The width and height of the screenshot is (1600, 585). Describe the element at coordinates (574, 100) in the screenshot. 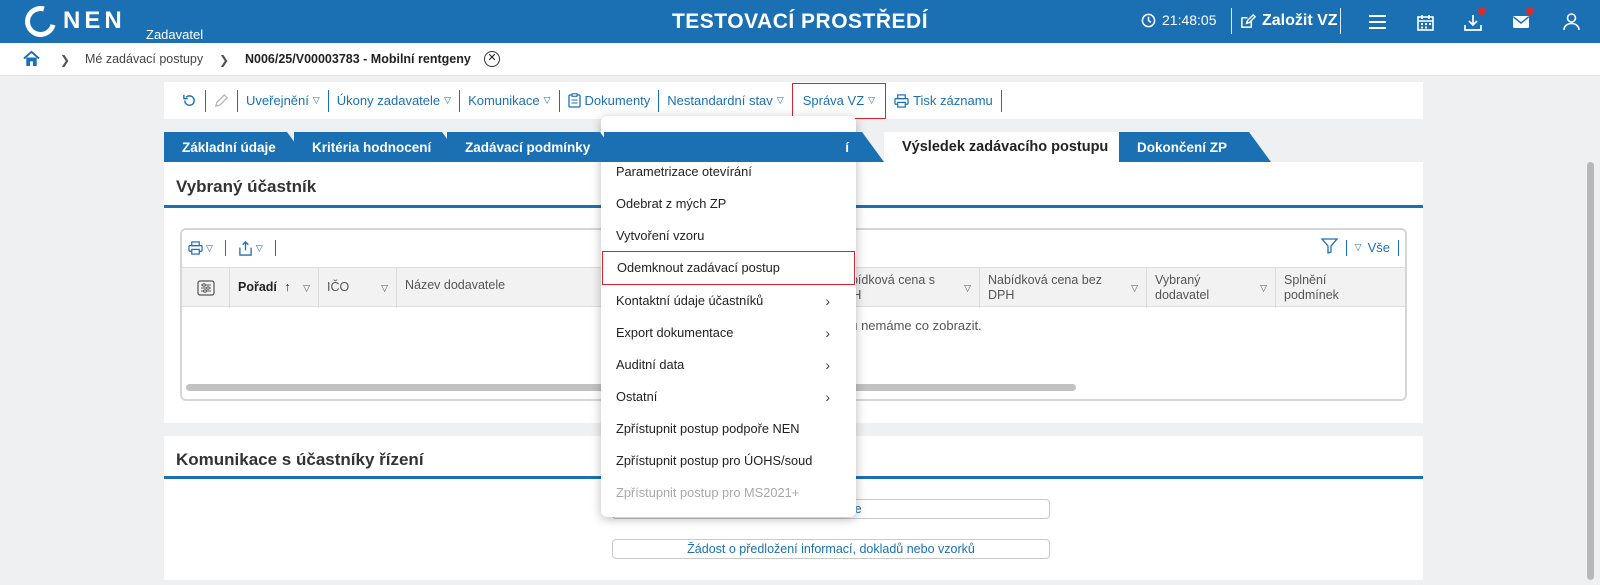

I see `document-icon` at that location.